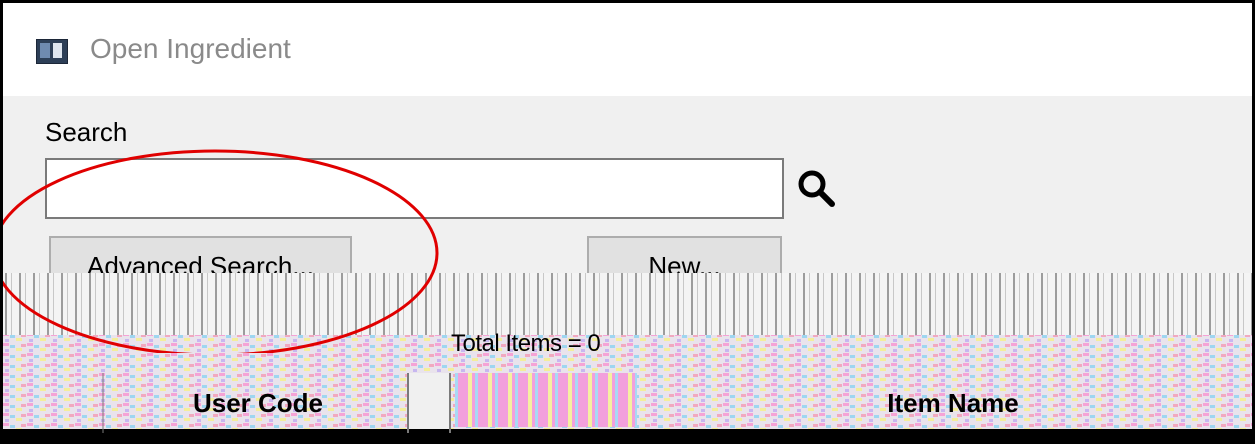 This screenshot has width=1255, height=444. I want to click on column-header-item-name: Item Name, so click(950, 405).